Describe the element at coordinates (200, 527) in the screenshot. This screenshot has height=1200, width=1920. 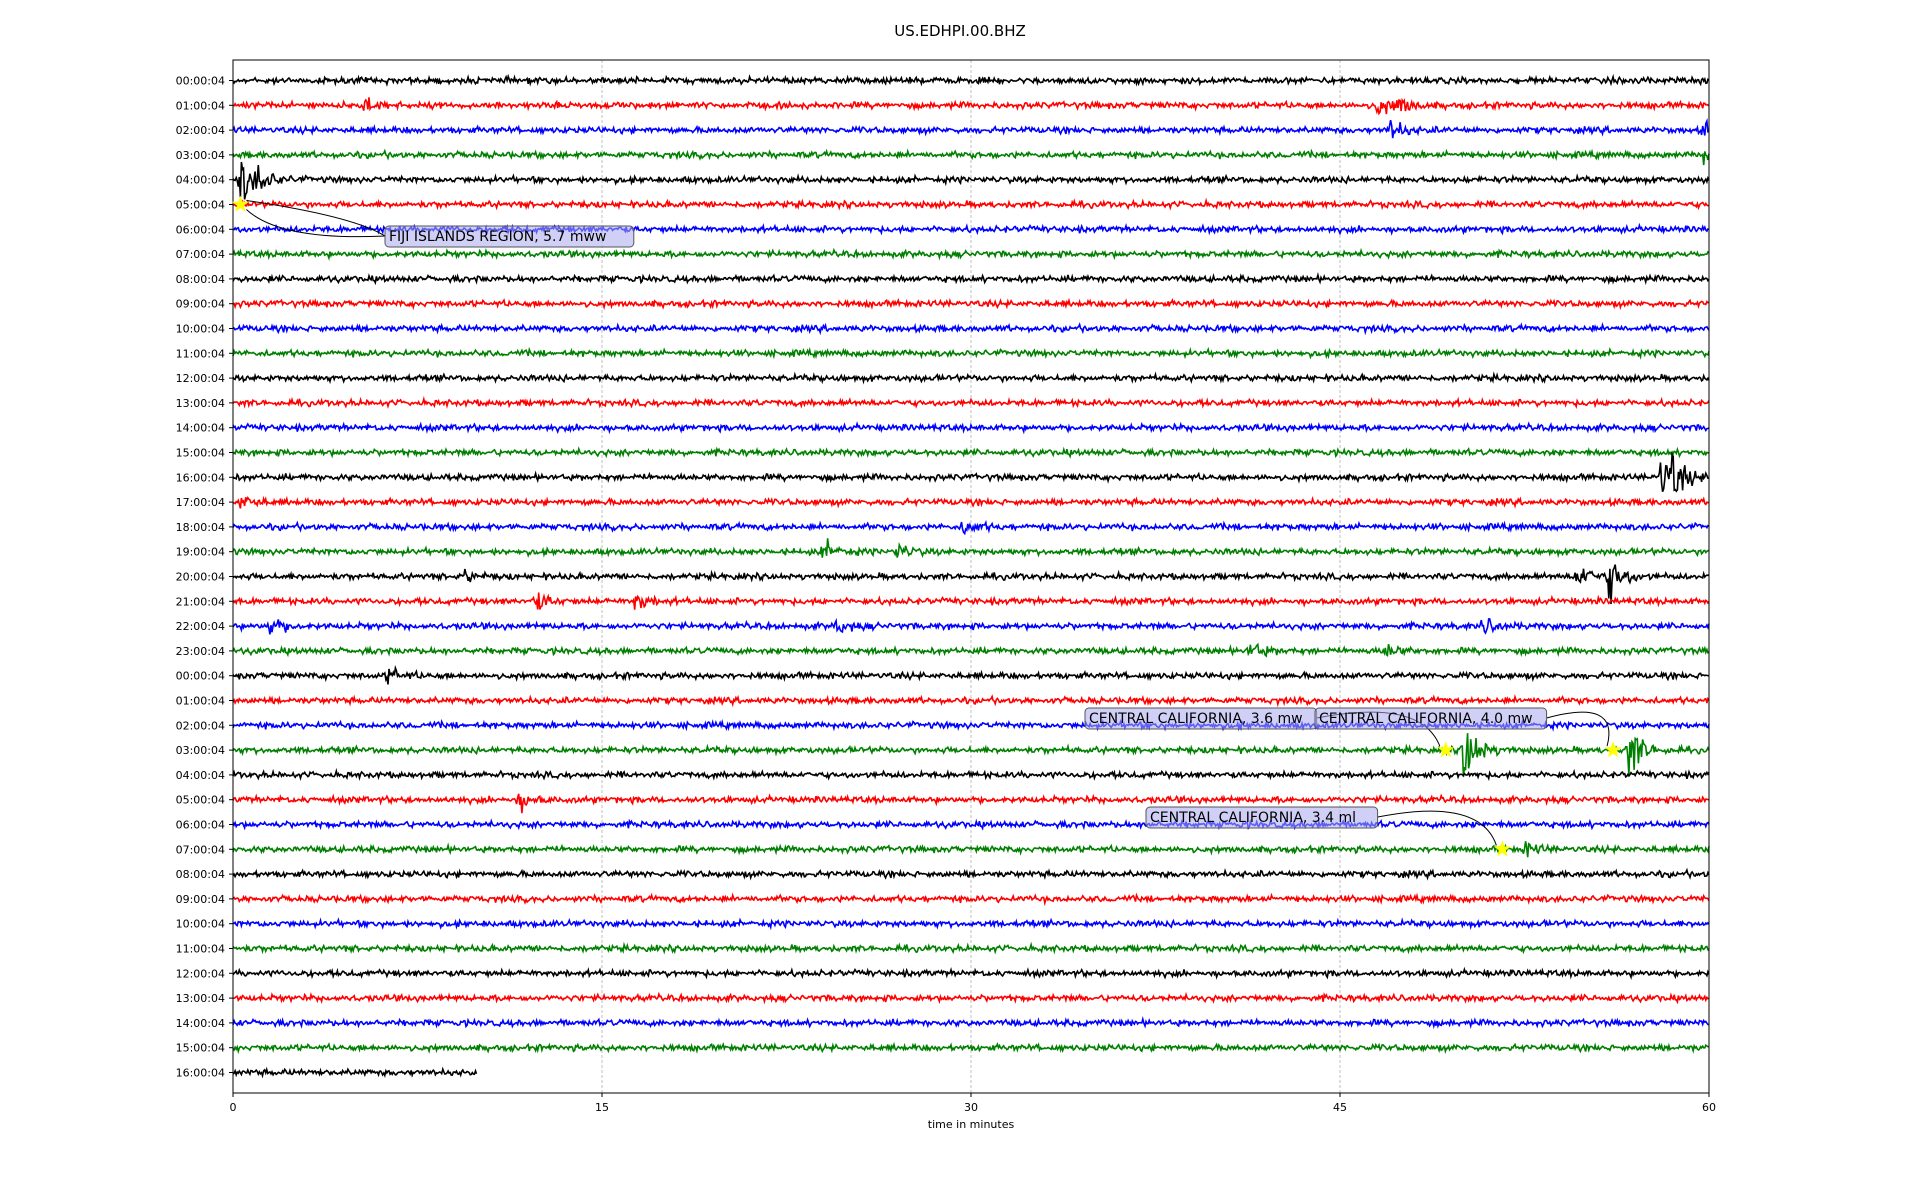
I see `y-tick-label: 18:00:04` at that location.